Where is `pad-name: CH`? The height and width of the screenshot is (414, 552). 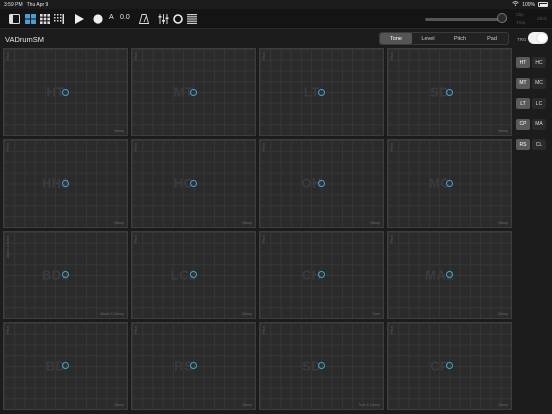 pad-name: CH is located at coordinates (311, 275).